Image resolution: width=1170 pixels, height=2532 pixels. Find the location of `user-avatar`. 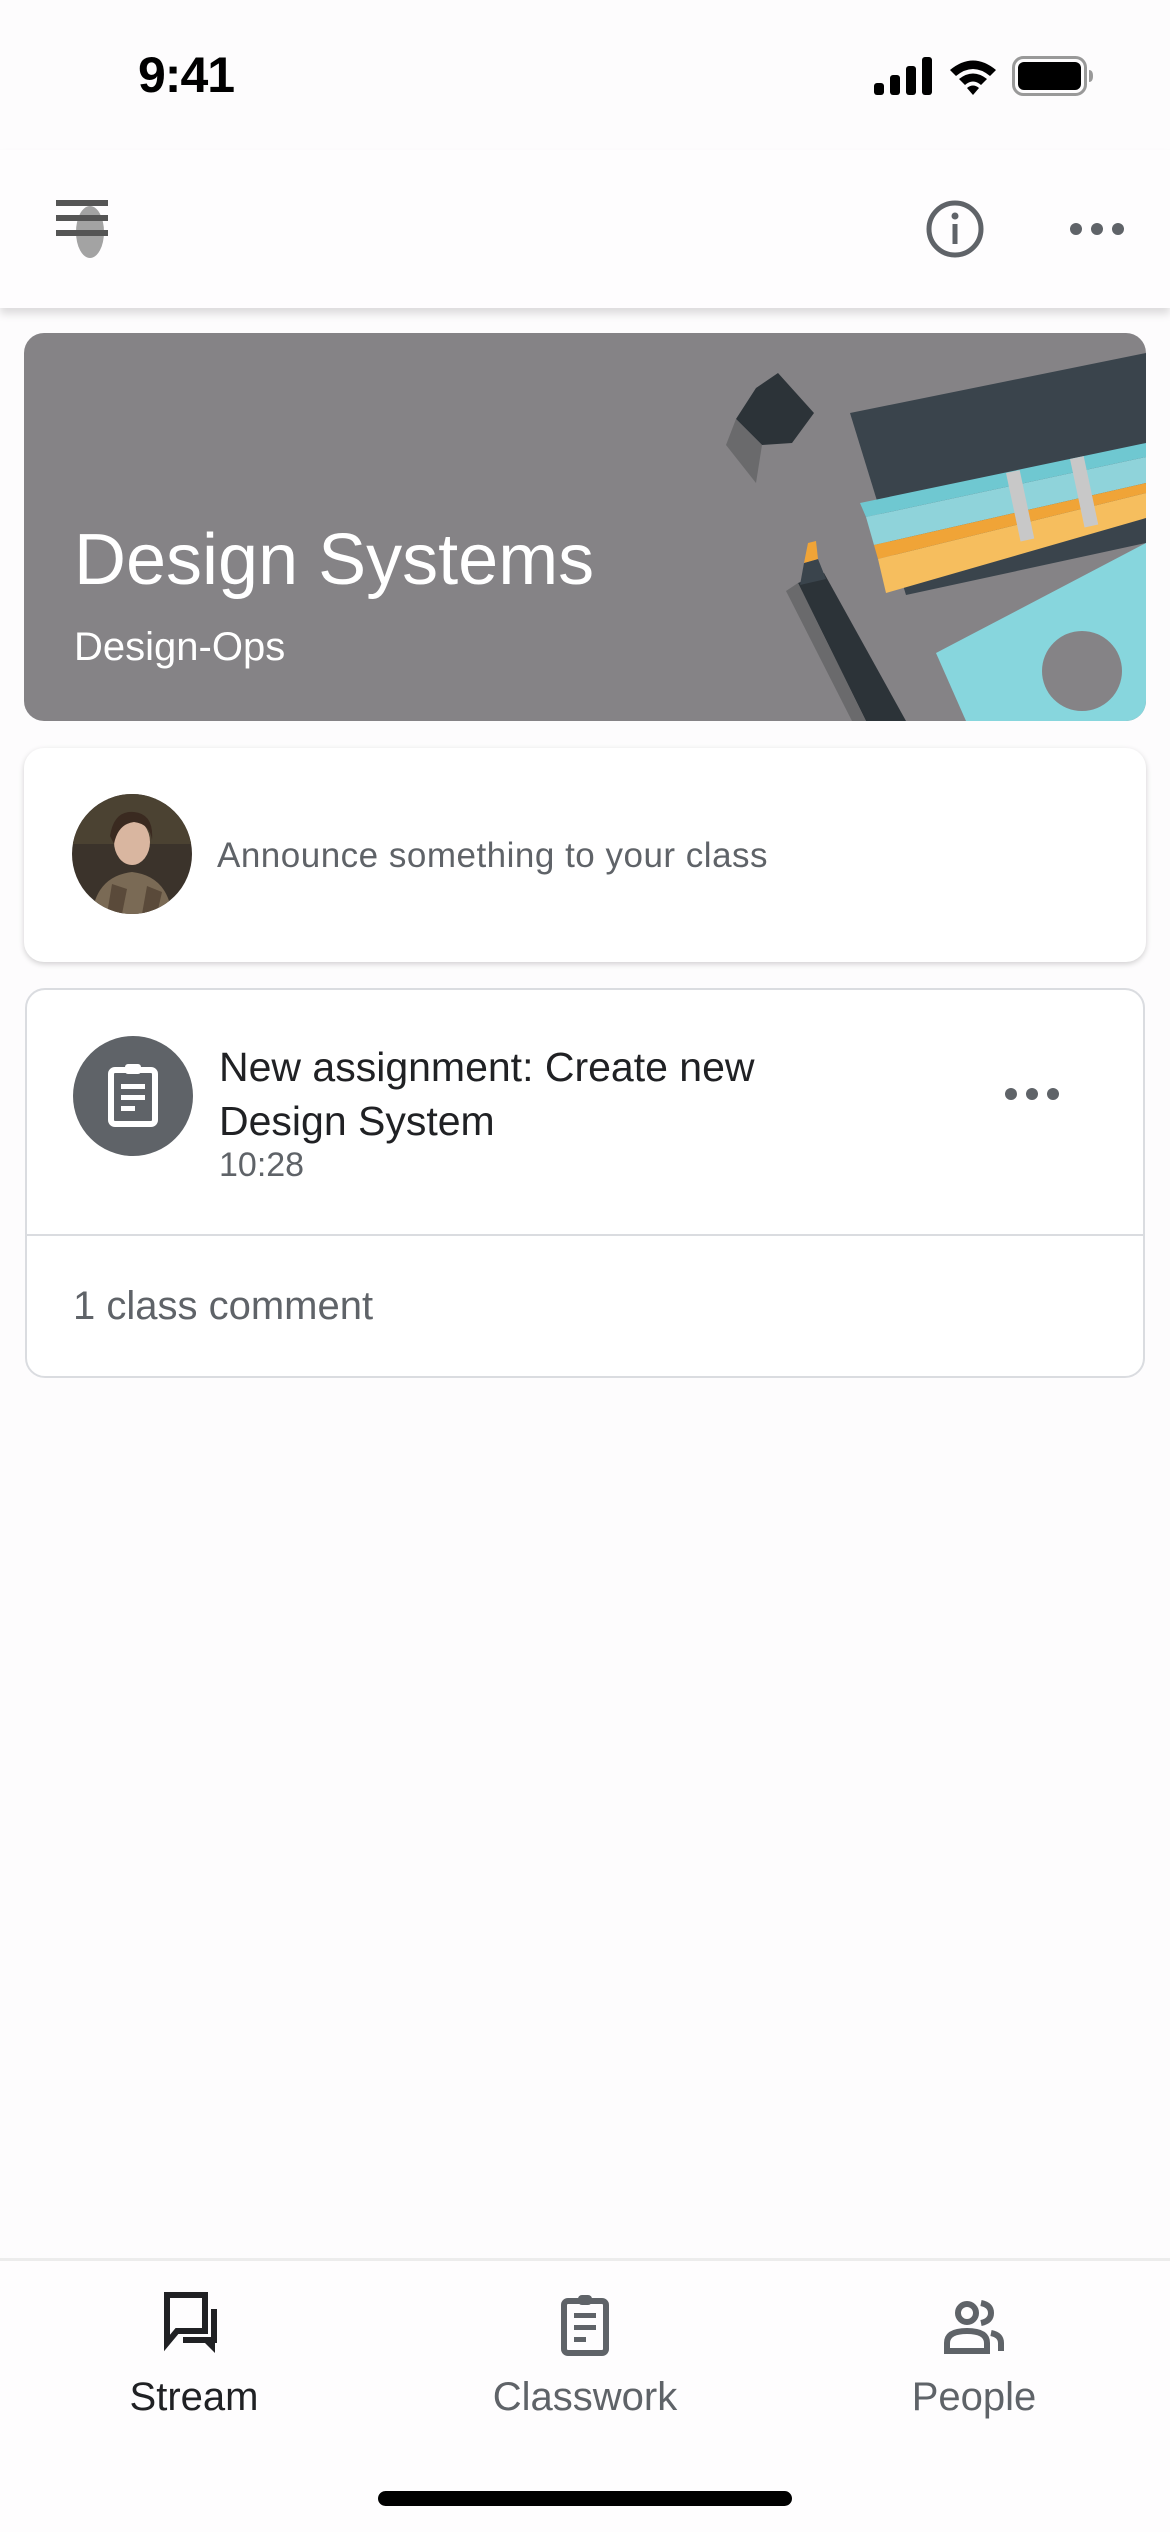

user-avatar is located at coordinates (132, 854).